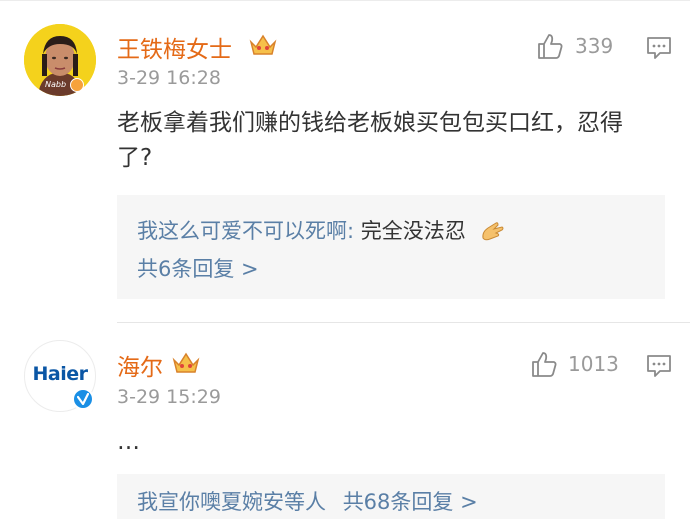 The width and height of the screenshot is (690, 519). What do you see at coordinates (140, 365) in the screenshot?
I see `comment-username: 海尔` at bounding box center [140, 365].